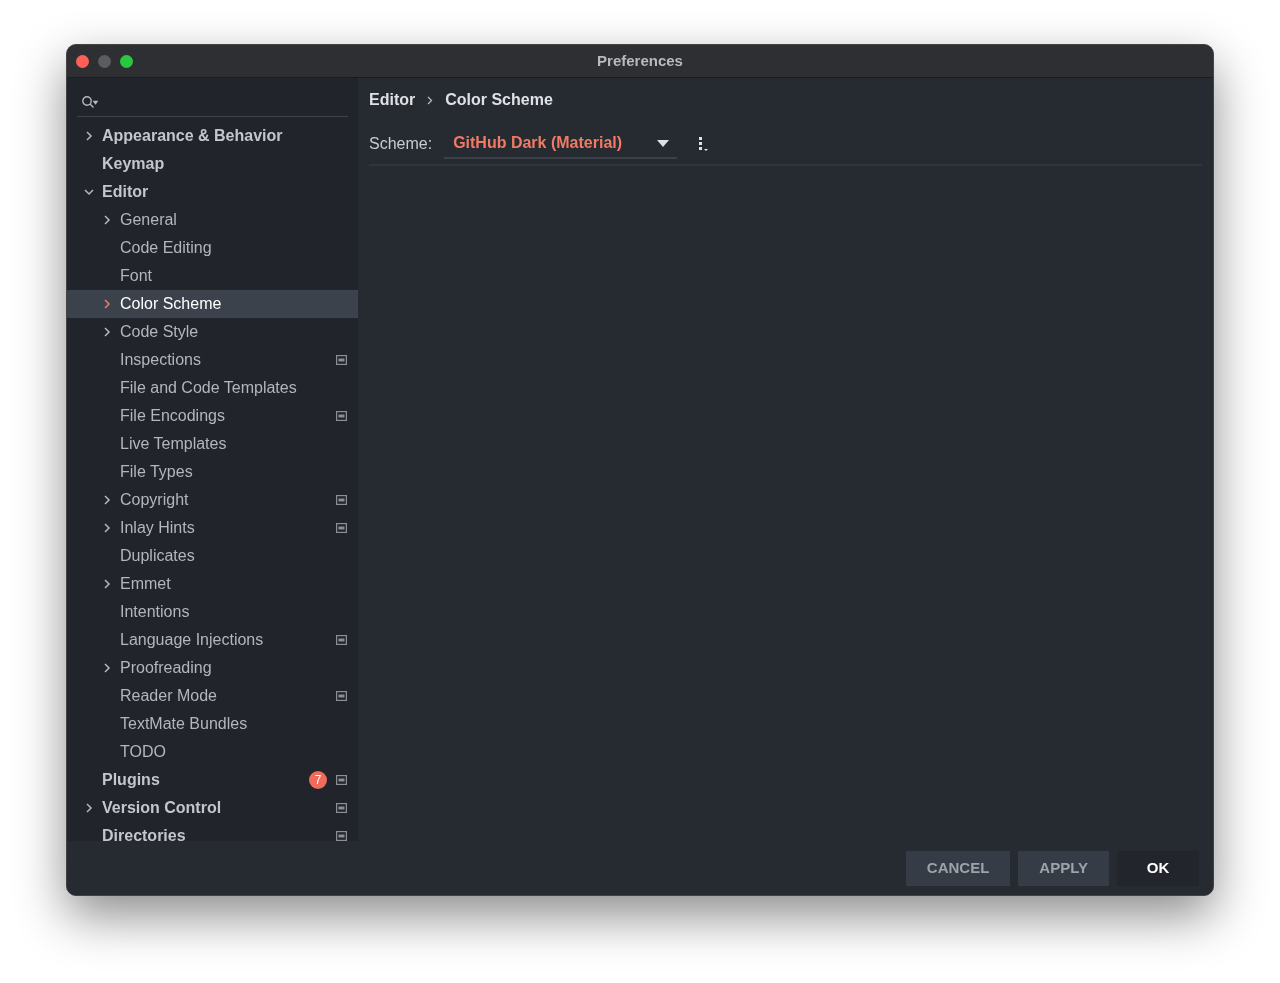 This screenshot has height=983, width=1280. Describe the element at coordinates (212, 780) in the screenshot. I see `tree-item: Plugins 7` at that location.